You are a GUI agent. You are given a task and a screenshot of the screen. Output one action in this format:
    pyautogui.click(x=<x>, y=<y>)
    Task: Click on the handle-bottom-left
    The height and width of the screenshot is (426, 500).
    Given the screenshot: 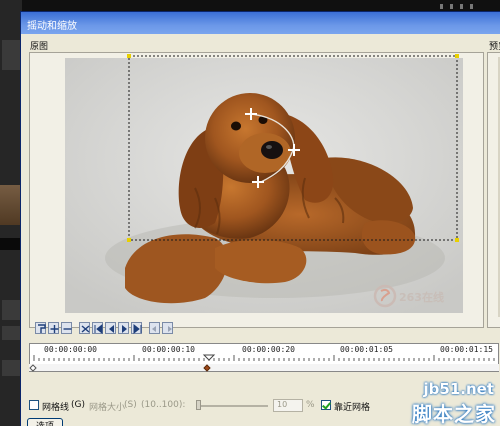 What is the action you would take?
    pyautogui.click(x=129, y=240)
    